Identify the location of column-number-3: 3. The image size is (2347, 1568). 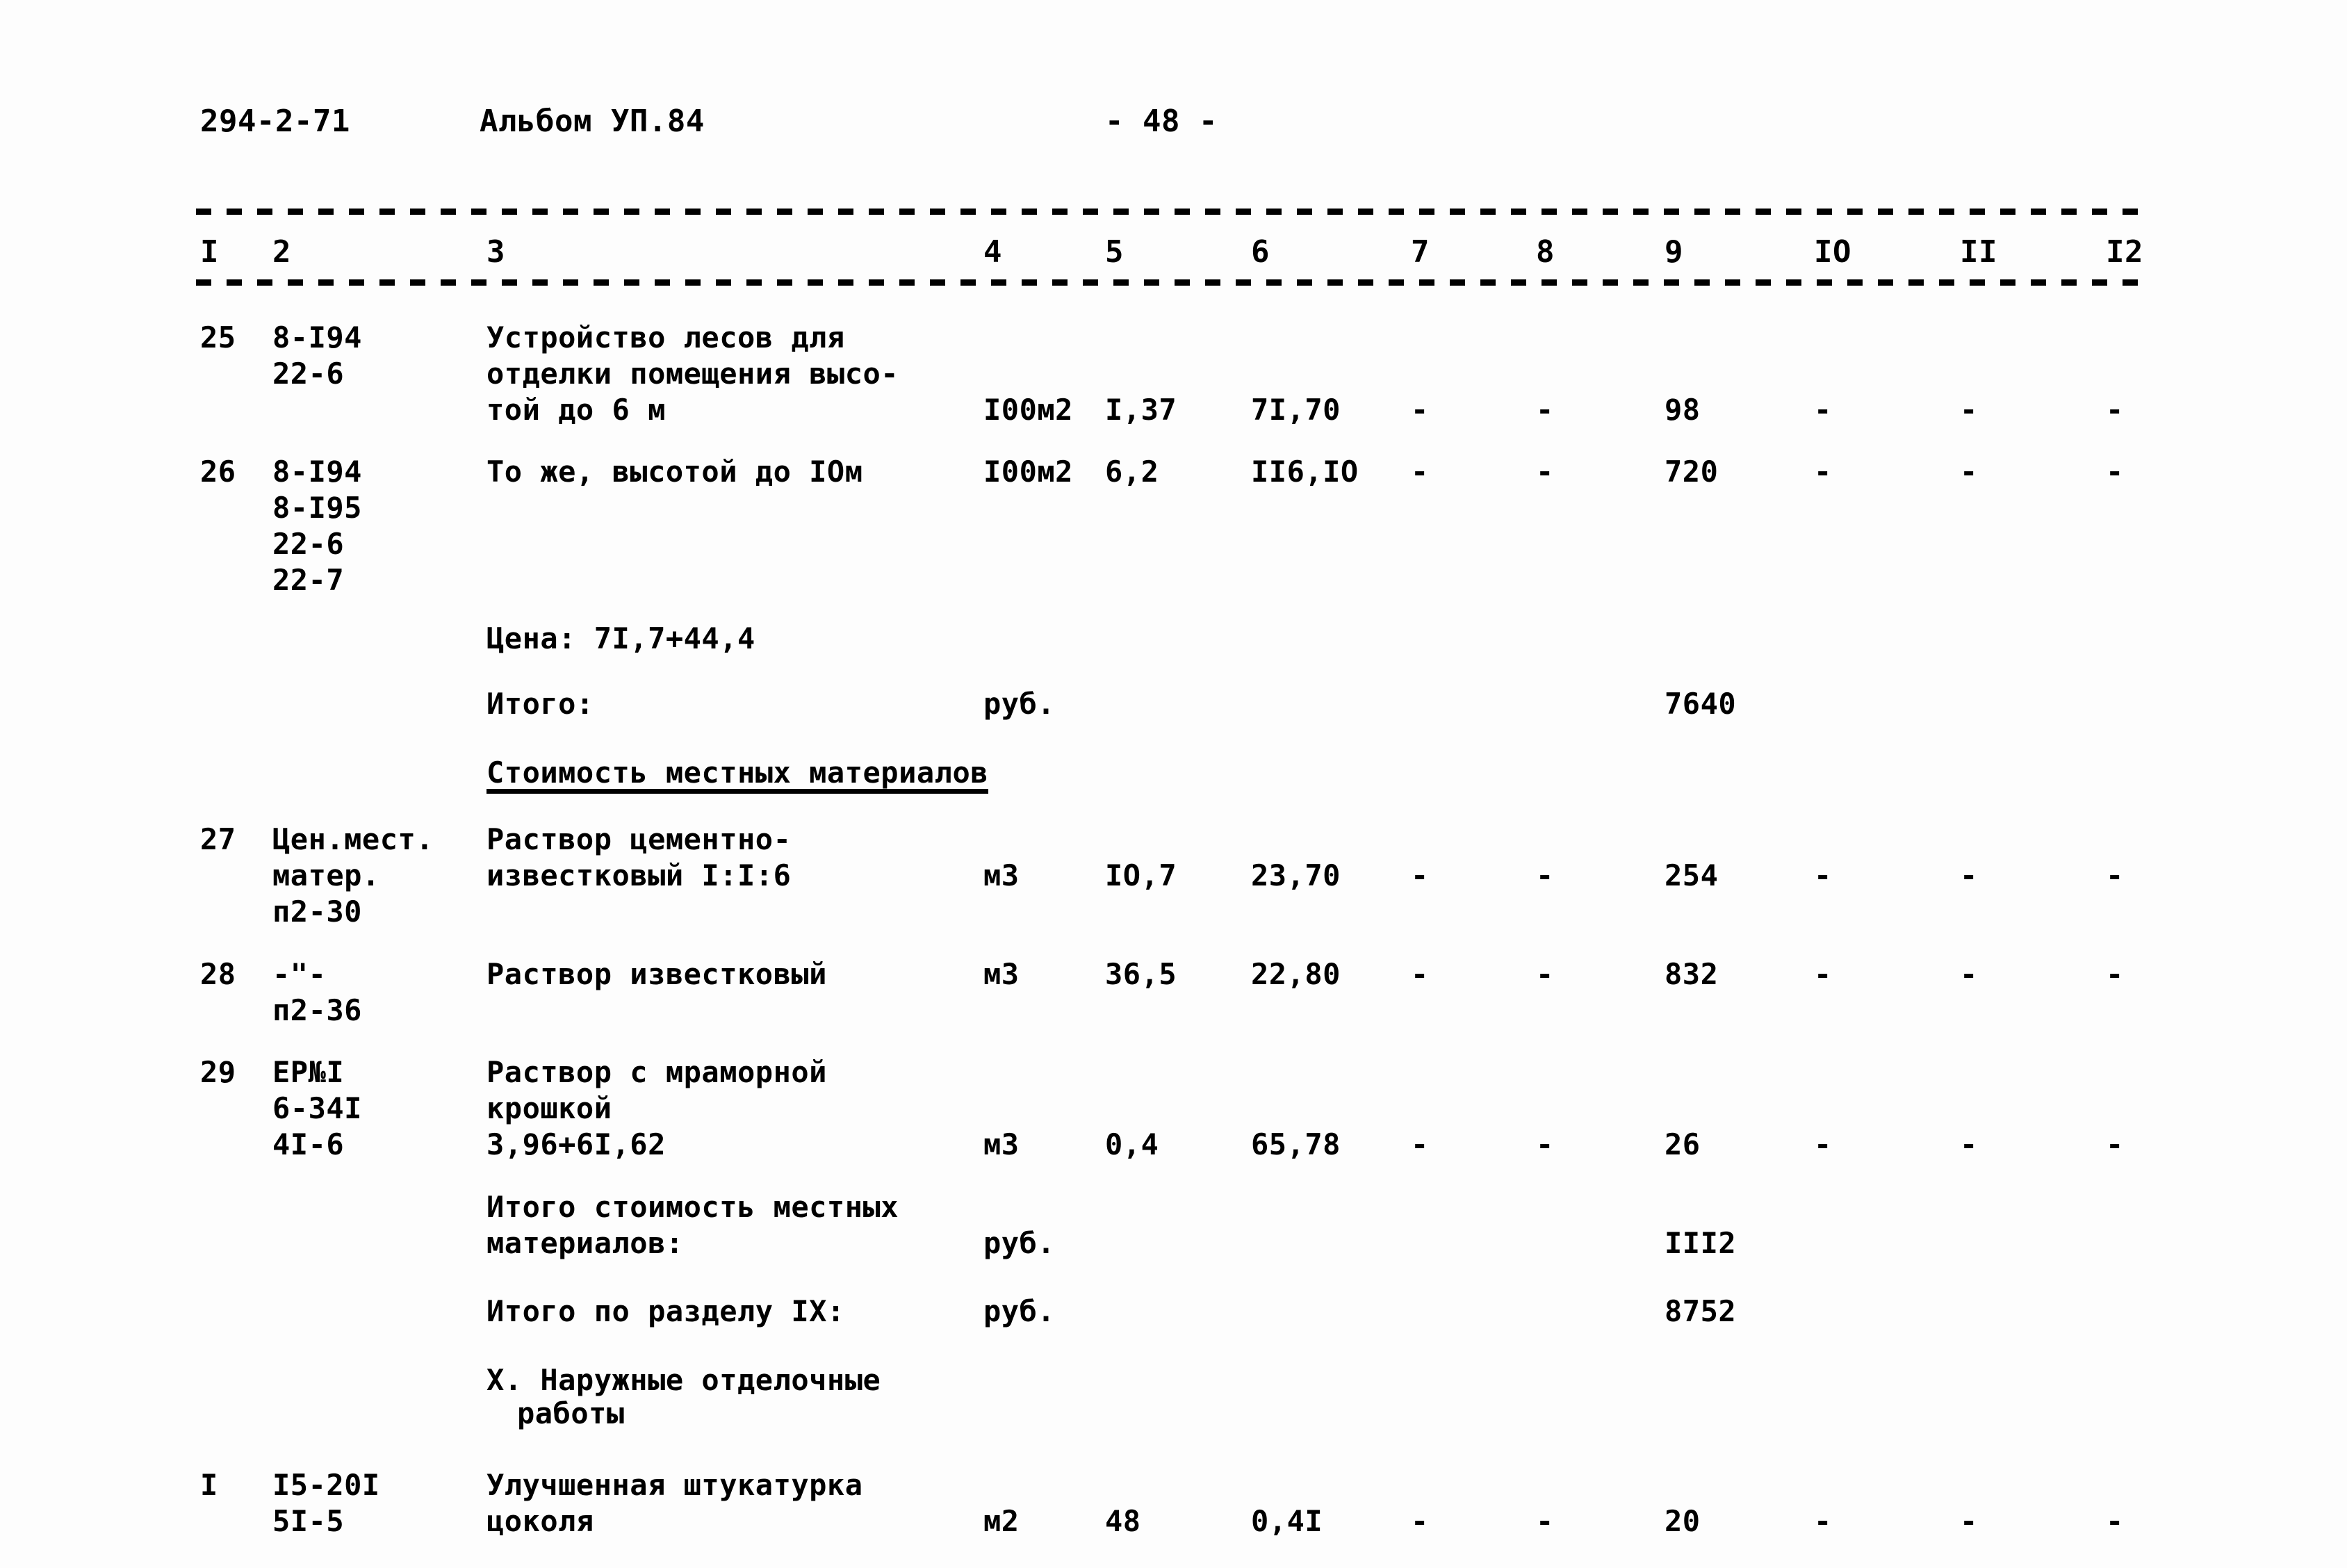
(495, 252).